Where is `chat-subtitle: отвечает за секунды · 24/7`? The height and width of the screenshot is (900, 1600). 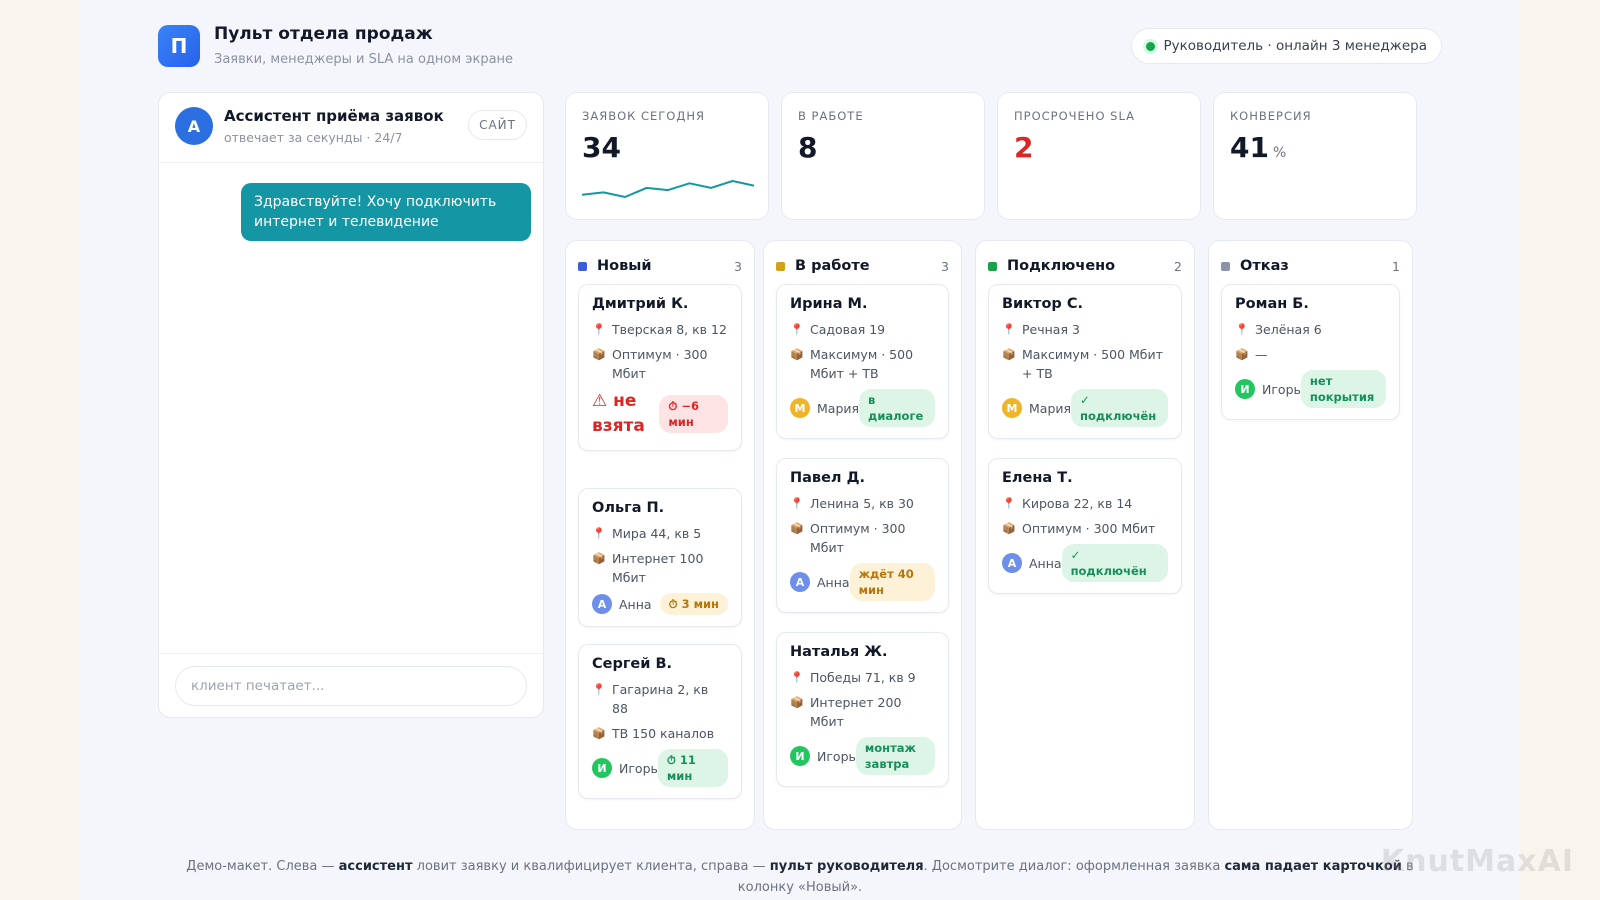
chat-subtitle: отвечает за секунды · 24/7 is located at coordinates (313, 137).